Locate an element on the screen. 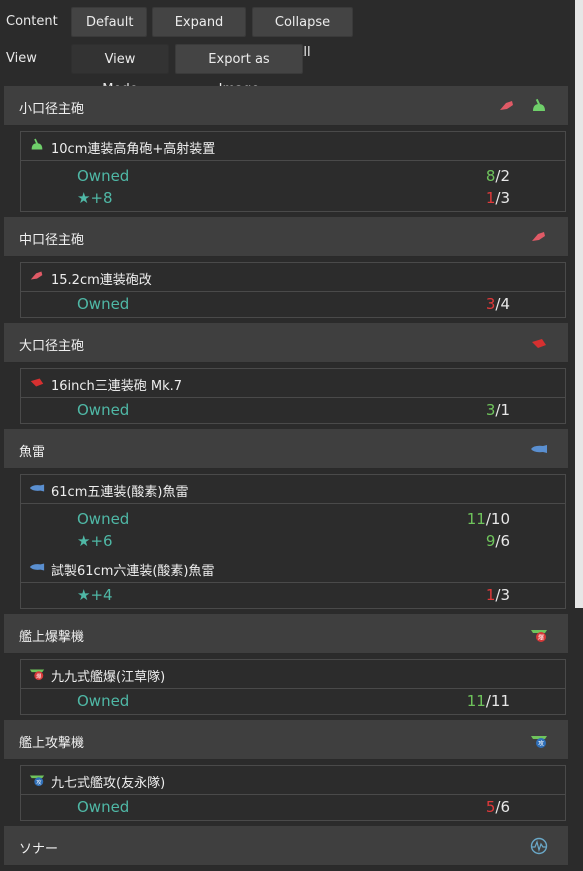  equipment-name: 61cm五連装(酸素)魚雷 is located at coordinates (120, 492).